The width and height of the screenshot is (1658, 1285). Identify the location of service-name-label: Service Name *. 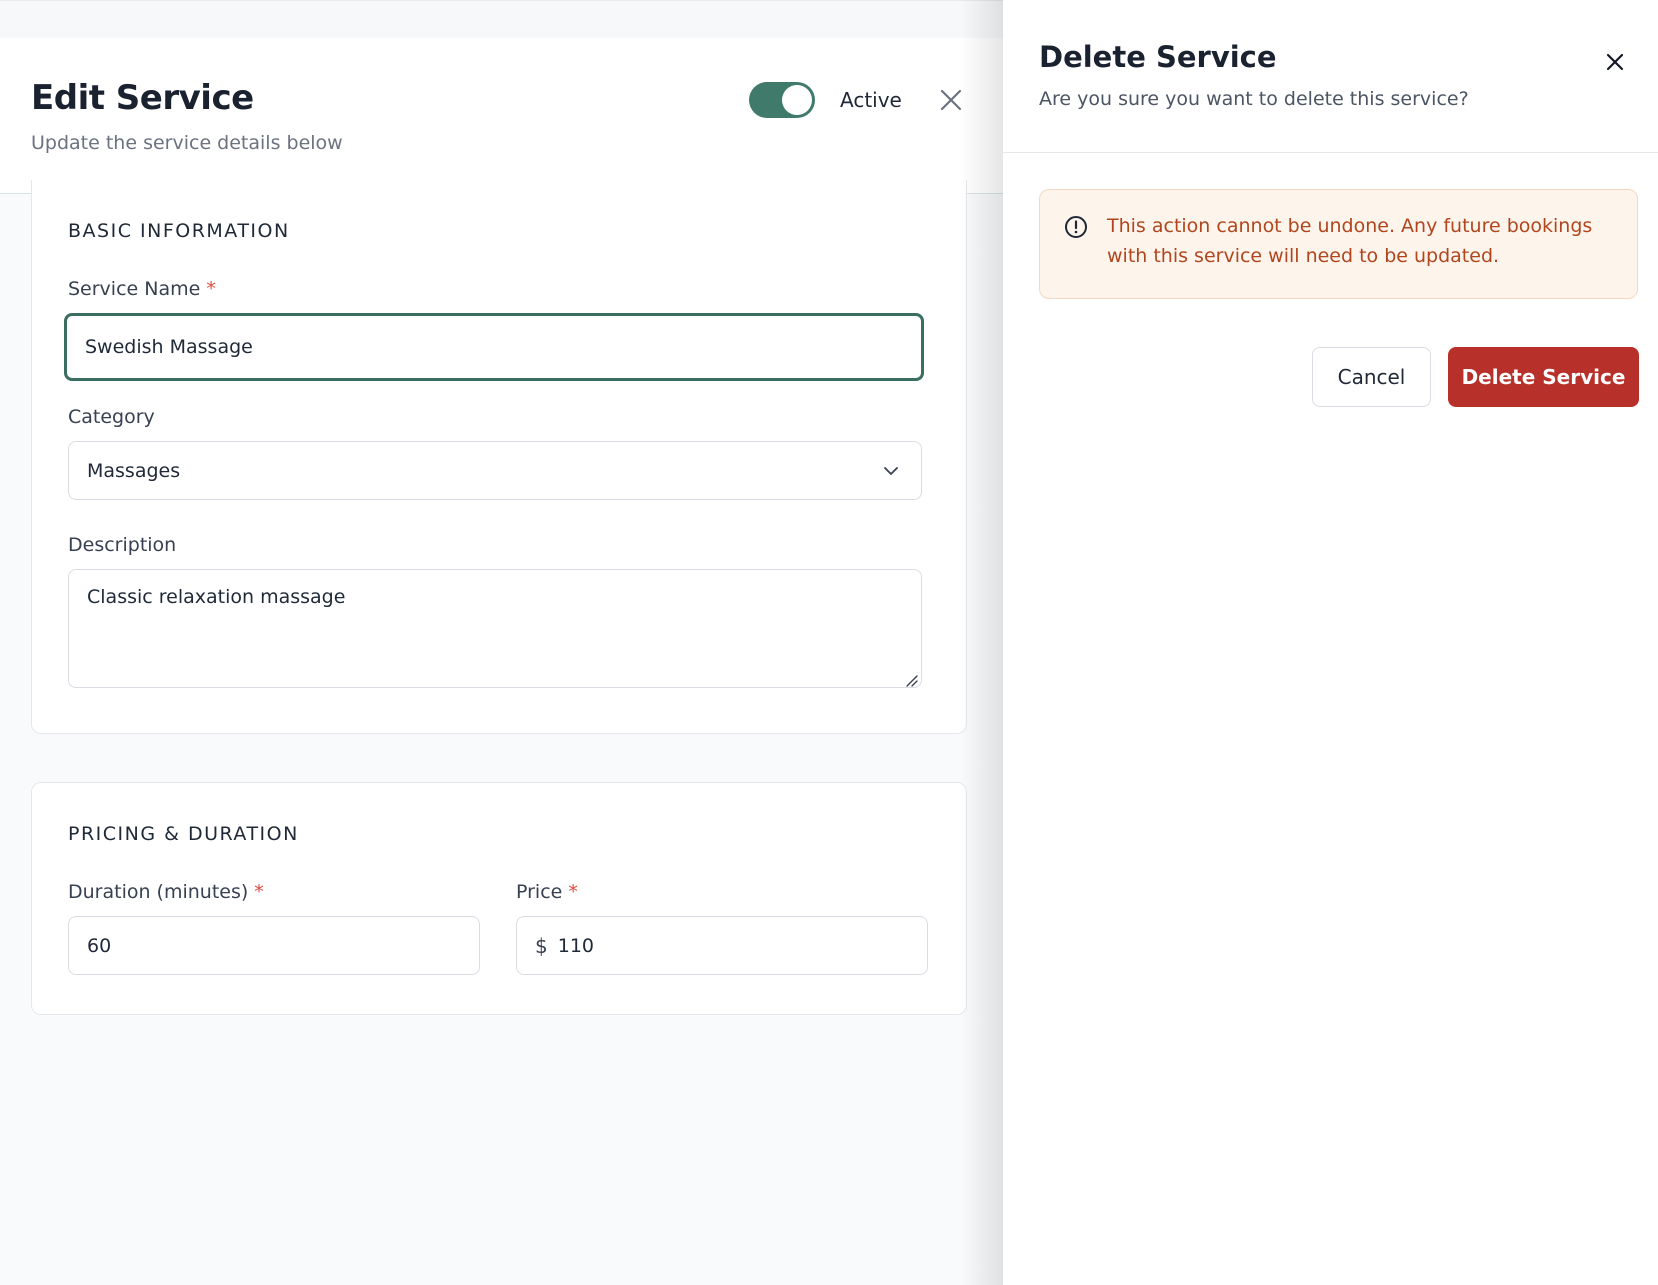
(142, 289).